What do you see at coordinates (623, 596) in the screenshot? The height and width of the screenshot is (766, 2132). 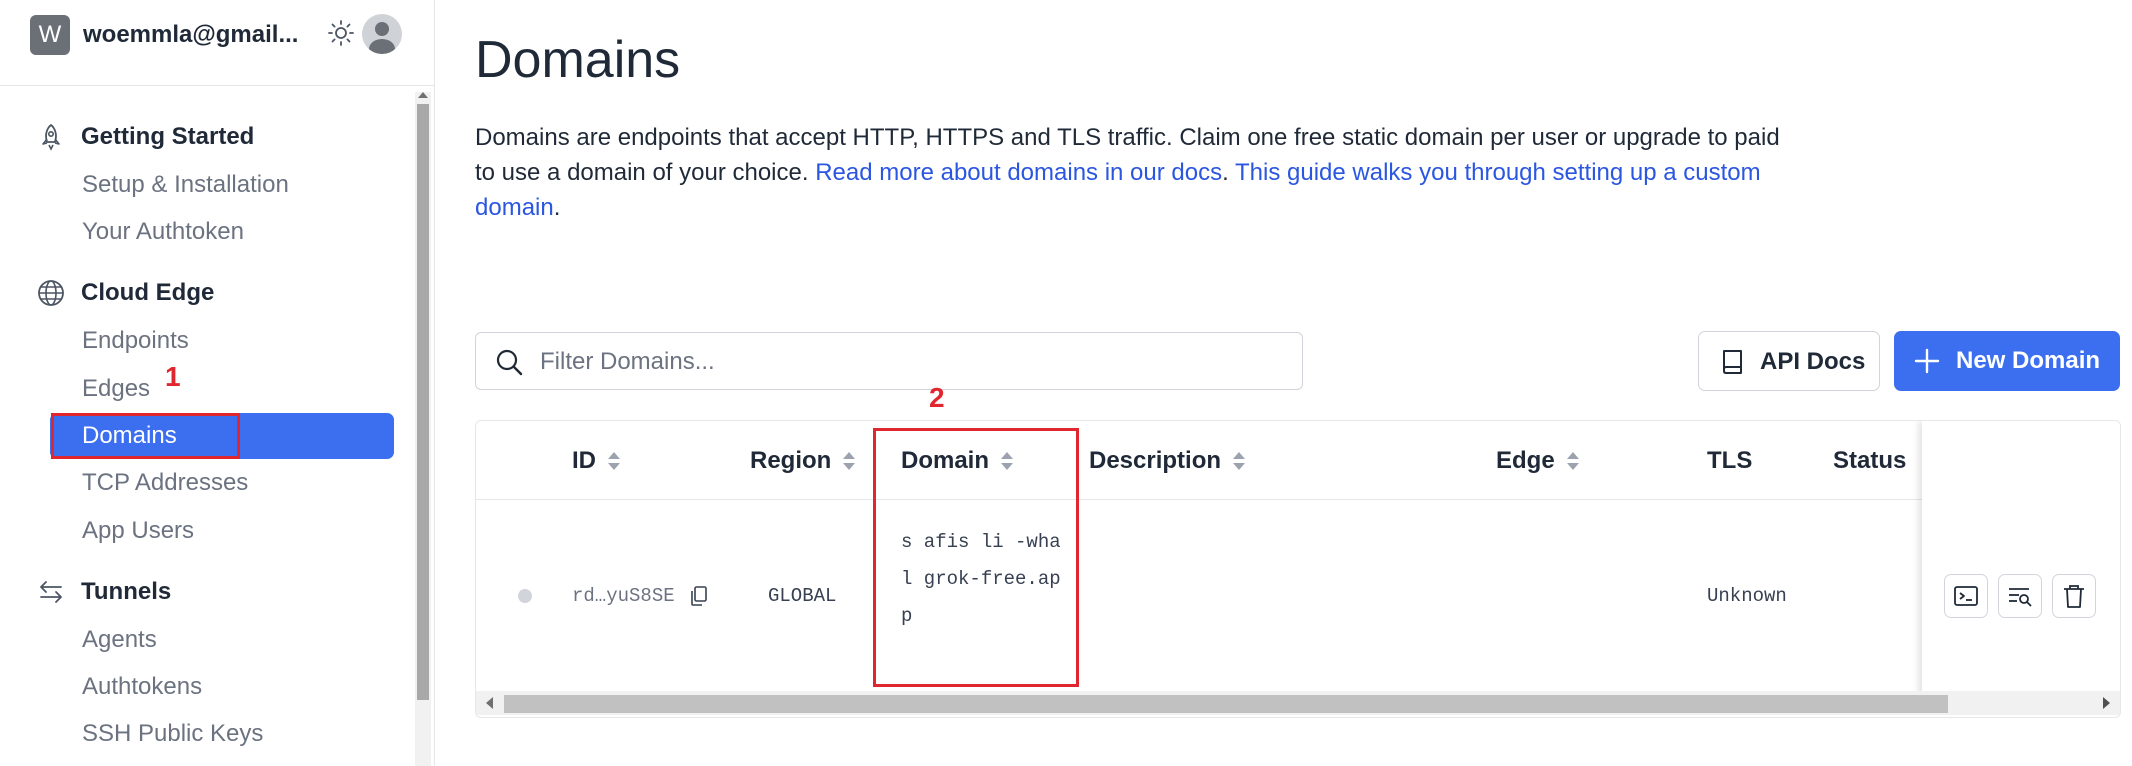 I see `cell-id: rd…yuS8SE` at bounding box center [623, 596].